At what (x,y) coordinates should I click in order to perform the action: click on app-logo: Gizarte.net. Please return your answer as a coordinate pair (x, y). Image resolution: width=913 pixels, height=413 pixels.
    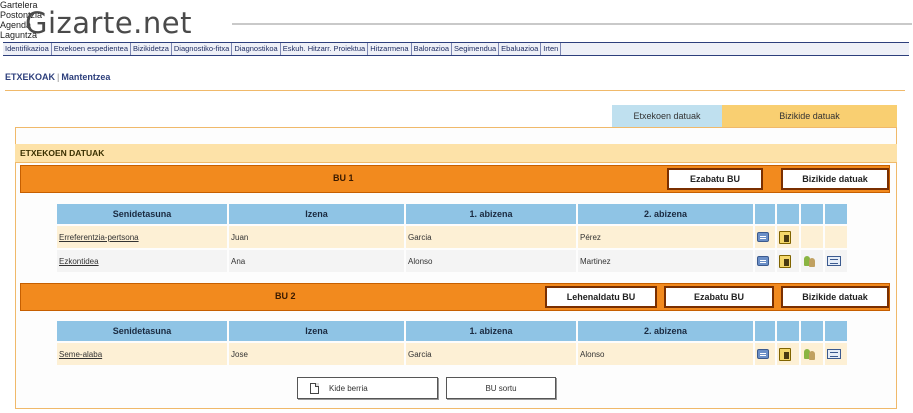
    Looking at the image, I should click on (108, 23).